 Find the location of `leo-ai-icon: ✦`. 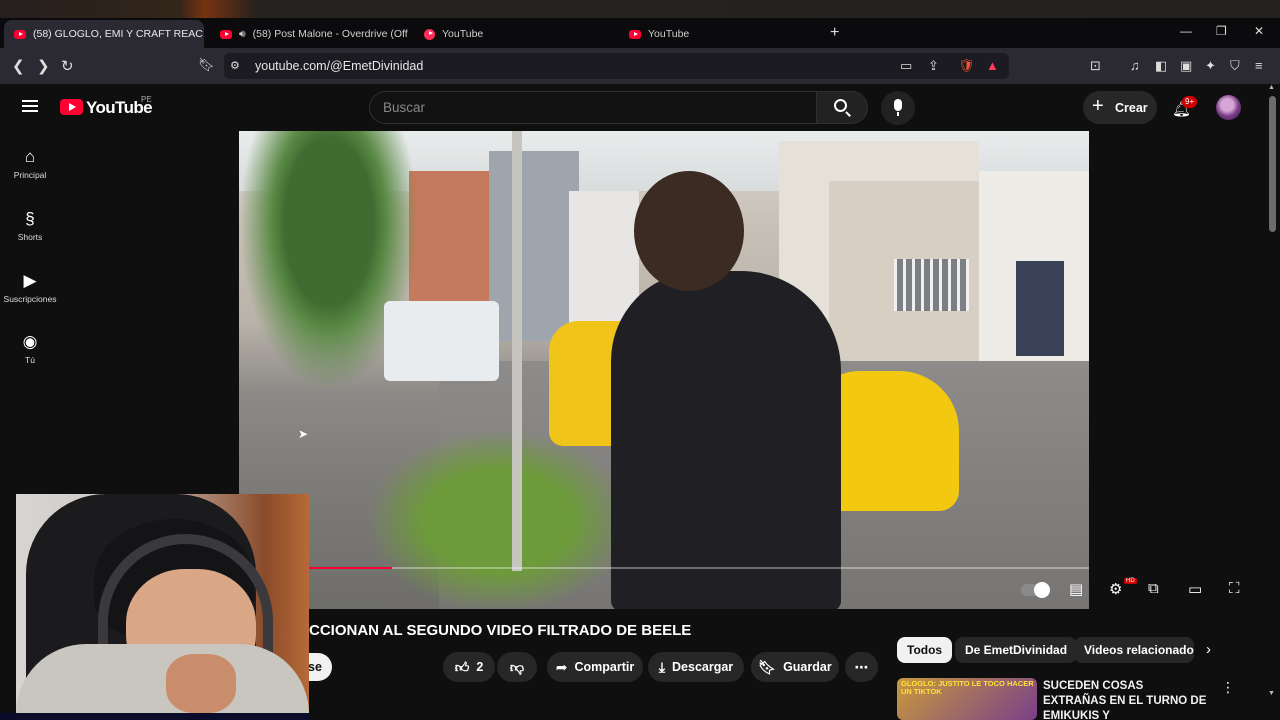

leo-ai-icon: ✦ is located at coordinates (1210, 66).